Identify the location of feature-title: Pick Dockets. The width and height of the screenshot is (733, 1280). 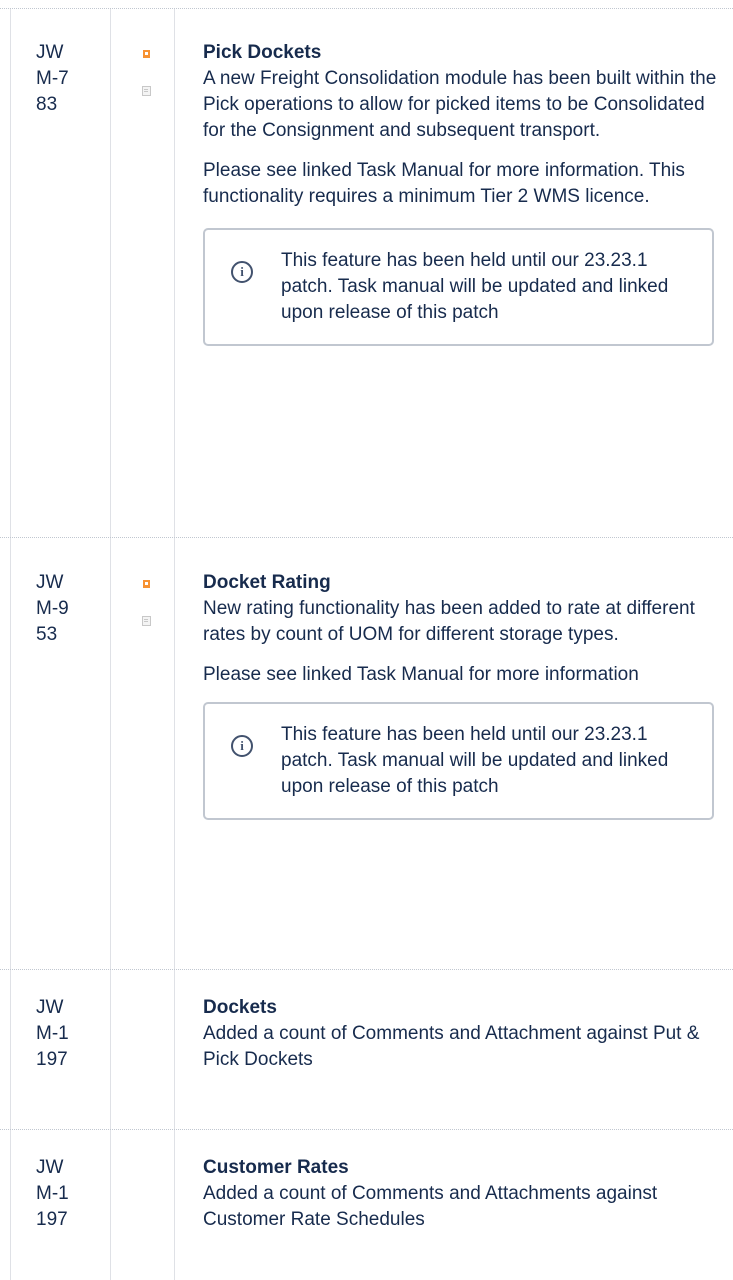
(262, 52).